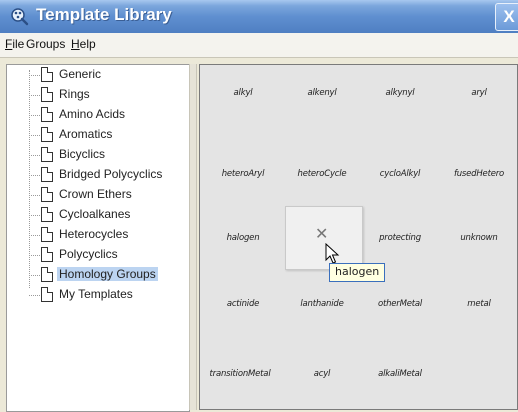  What do you see at coordinates (114, 135) in the screenshot?
I see `tree-item-aromatics: Aromatics` at bounding box center [114, 135].